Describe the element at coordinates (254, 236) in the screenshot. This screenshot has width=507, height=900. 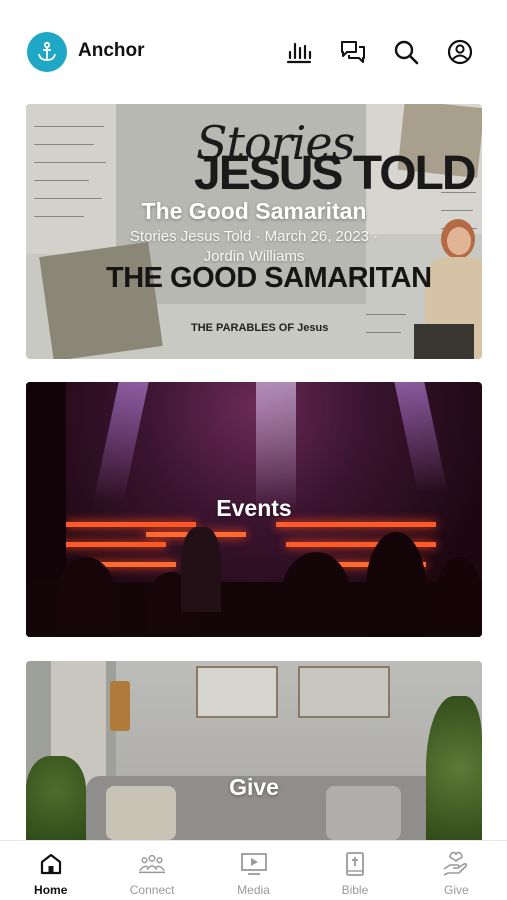
I see `card-subtitle: Stories Jesus Told · March 26, 2023 ·` at that location.